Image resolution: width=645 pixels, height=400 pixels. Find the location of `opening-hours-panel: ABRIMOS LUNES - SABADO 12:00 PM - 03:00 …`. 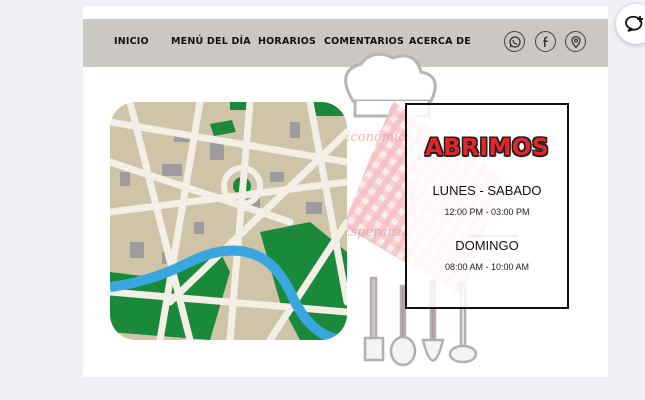

opening-hours-panel: ABRIMOS LUNES - SABADO 12:00 PM - 03:00 … is located at coordinates (487, 206).